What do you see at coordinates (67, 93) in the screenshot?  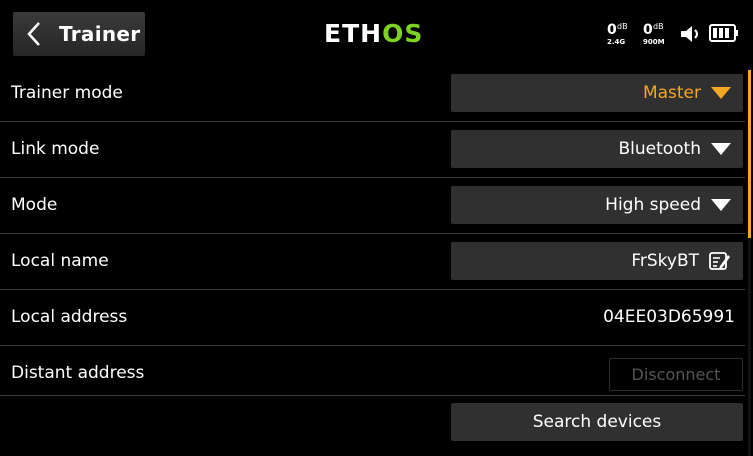 I see `trainer-mode-label: Trainer mode` at bounding box center [67, 93].